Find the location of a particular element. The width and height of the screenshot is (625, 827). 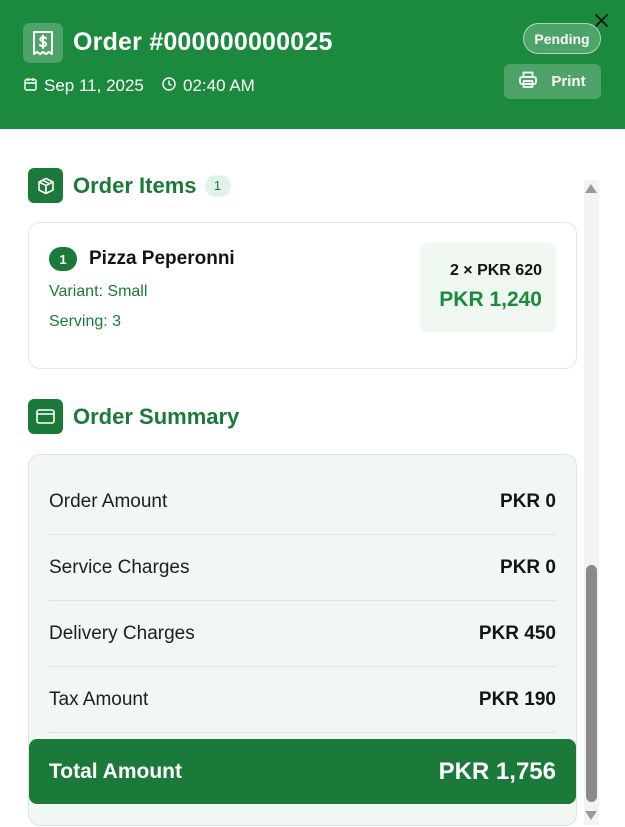

item-price-box: 2 × PKR 620 PKR 1,240 is located at coordinates (488, 287).